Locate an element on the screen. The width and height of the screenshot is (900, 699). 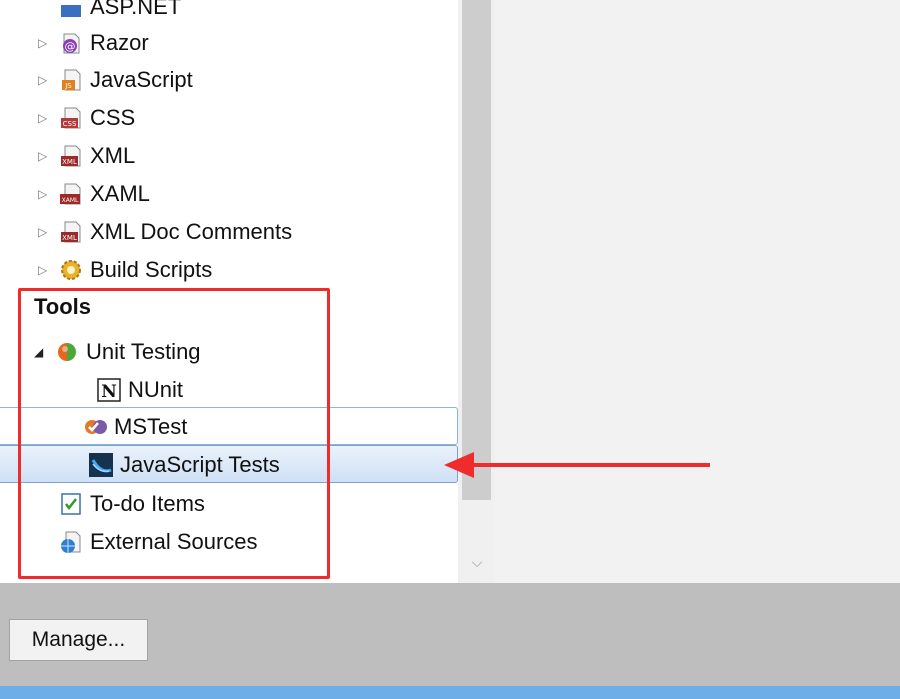
tree-item-xaml: ▷ XAML XAML is located at coordinates (94, 194).